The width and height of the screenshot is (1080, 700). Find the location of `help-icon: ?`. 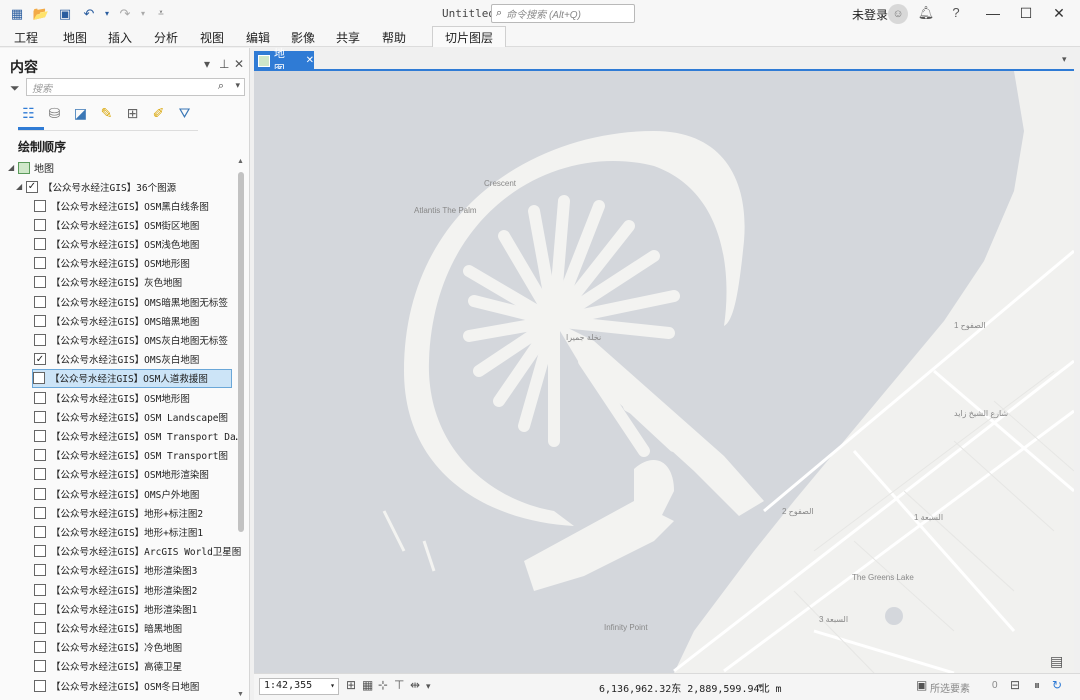

help-icon: ? is located at coordinates (956, 12).